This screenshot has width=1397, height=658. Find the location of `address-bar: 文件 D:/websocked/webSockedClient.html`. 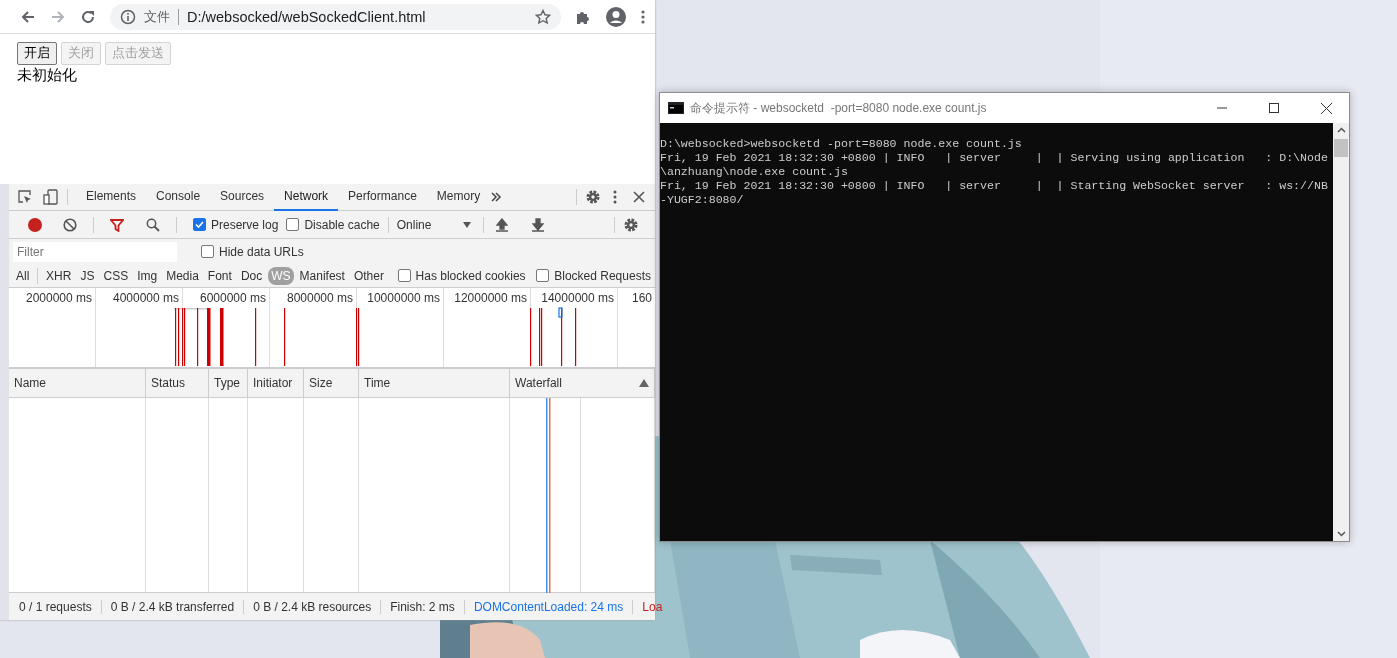

address-bar: 文件 D:/websocked/webSockedClient.html is located at coordinates (335, 16).